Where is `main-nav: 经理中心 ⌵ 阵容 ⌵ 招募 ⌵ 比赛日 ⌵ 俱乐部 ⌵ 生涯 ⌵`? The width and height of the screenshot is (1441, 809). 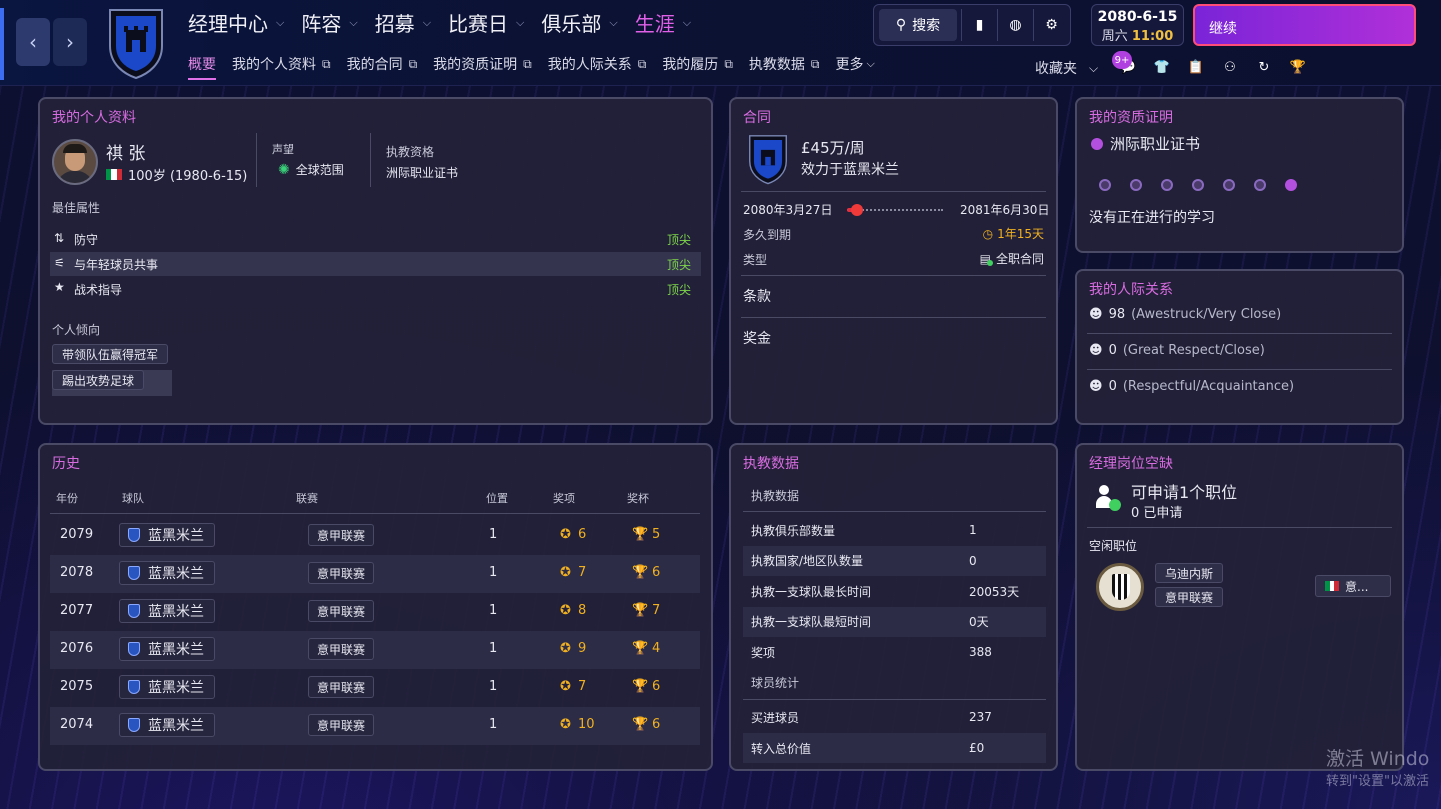 main-nav: 经理中心 ⌵ 阵容 ⌵ 招募 ⌵ 比赛日 ⌵ 俱乐部 ⌵ 生涯 ⌵ is located at coordinates (448, 22).